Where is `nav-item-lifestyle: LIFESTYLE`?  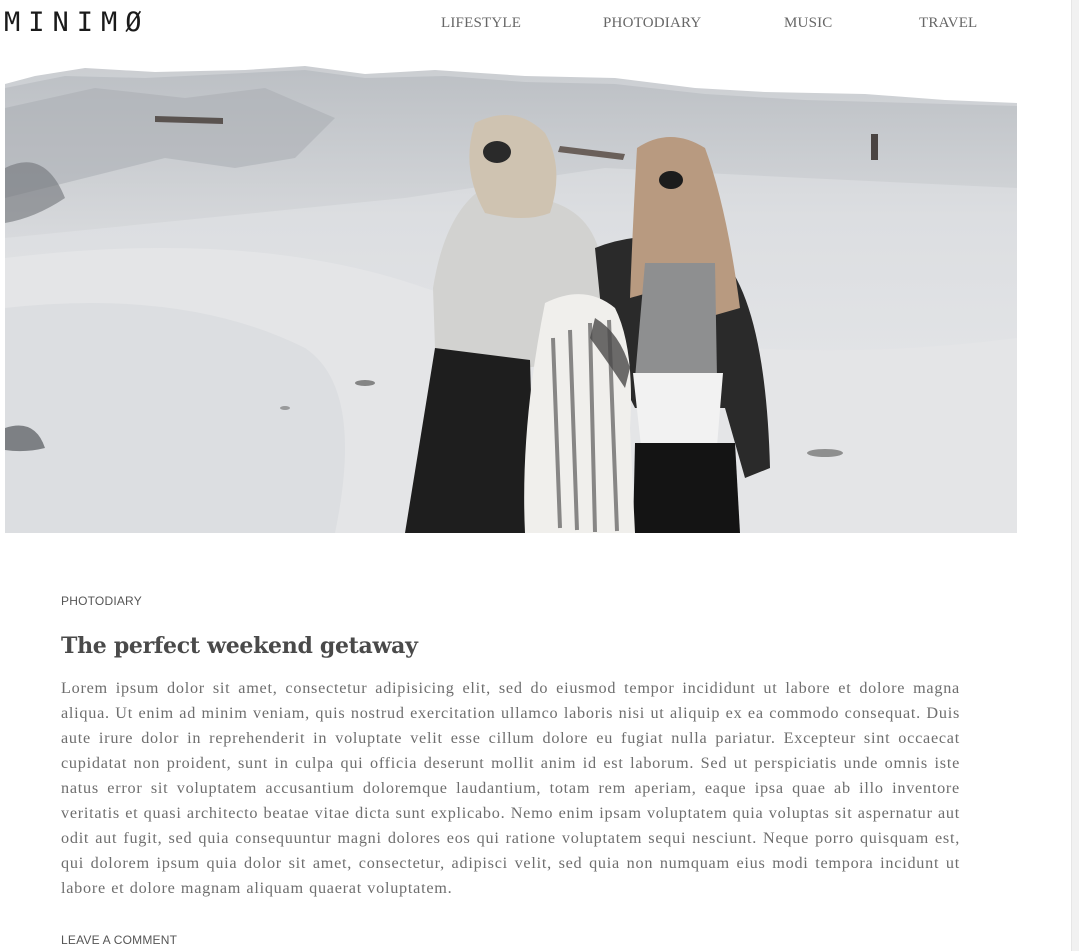
nav-item-lifestyle: LIFESTYLE is located at coordinates (481, 23).